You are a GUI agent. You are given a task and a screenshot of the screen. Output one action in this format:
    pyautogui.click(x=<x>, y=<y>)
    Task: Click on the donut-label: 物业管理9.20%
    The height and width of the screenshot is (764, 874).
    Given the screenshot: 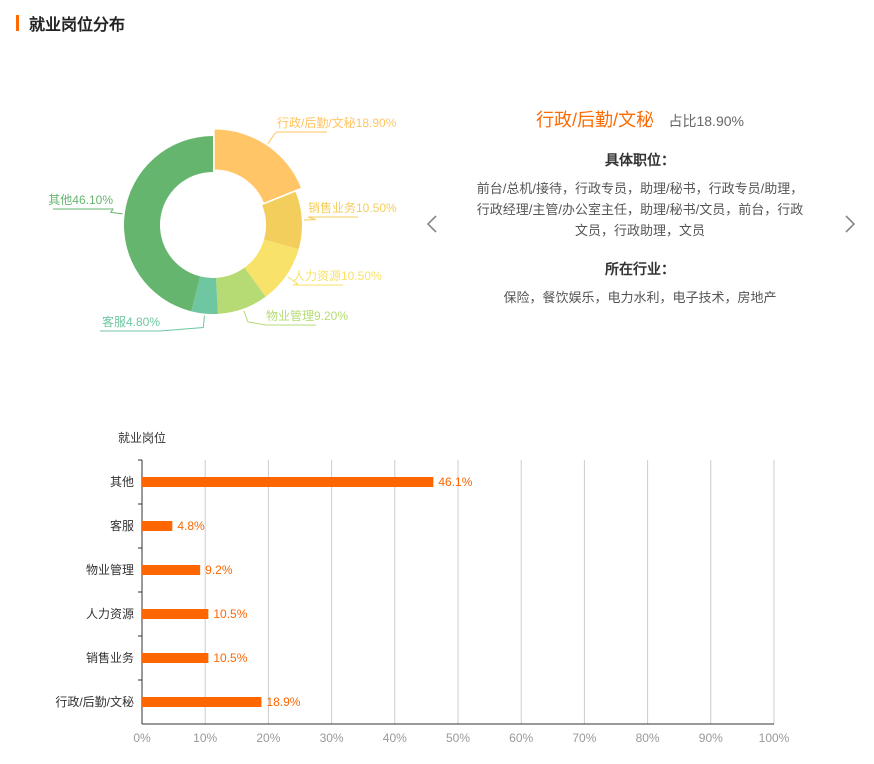 What is the action you would take?
    pyautogui.click(x=307, y=315)
    